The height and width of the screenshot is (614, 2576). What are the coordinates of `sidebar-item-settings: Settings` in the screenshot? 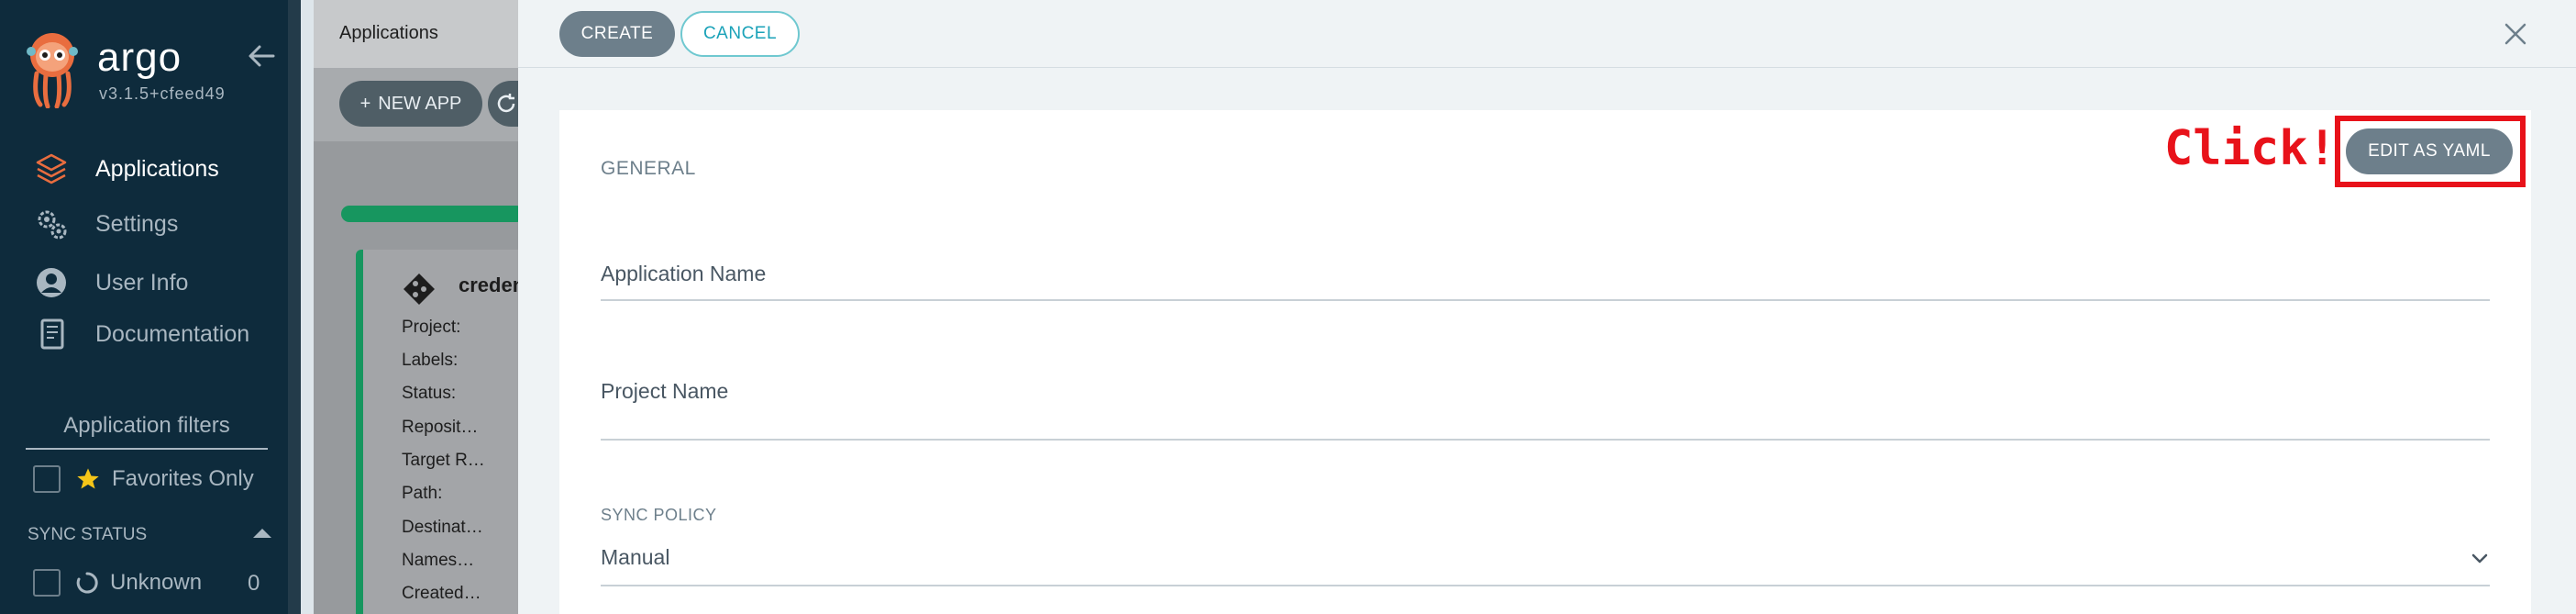 It's located at (105, 224).